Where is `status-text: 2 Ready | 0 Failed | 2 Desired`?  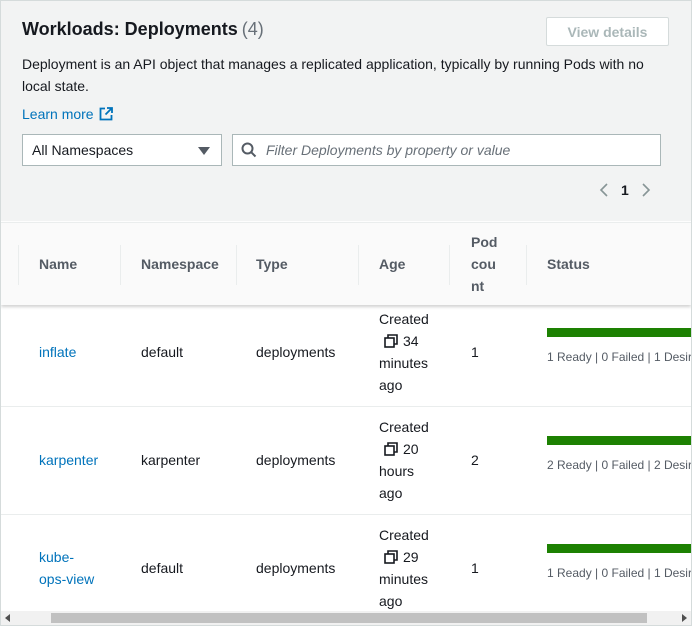
status-text: 2 Ready | 0 Failed | 2 Desired is located at coordinates (619, 465).